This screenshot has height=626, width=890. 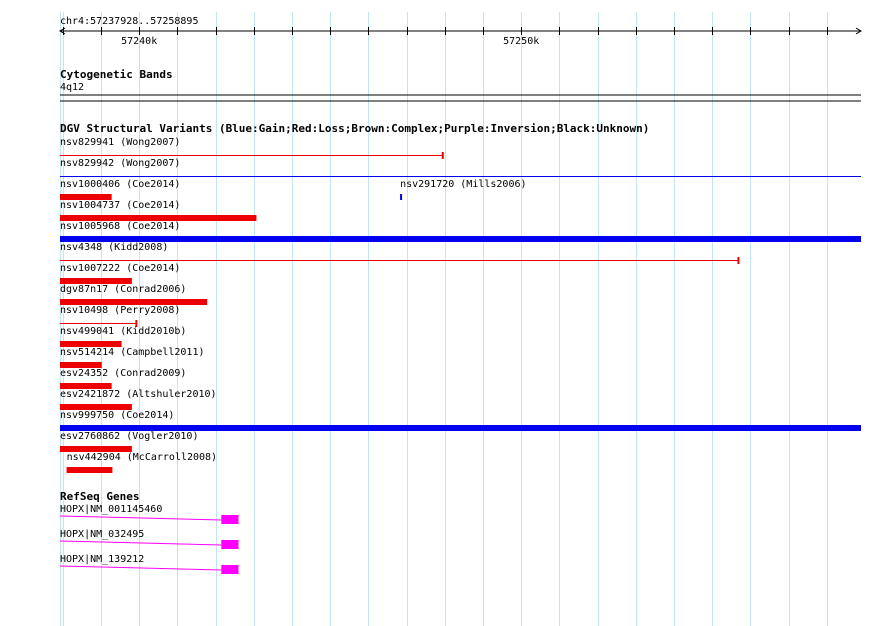 I want to click on dgv-variant: nsv999750 (Coe2014), so click(x=460, y=420).